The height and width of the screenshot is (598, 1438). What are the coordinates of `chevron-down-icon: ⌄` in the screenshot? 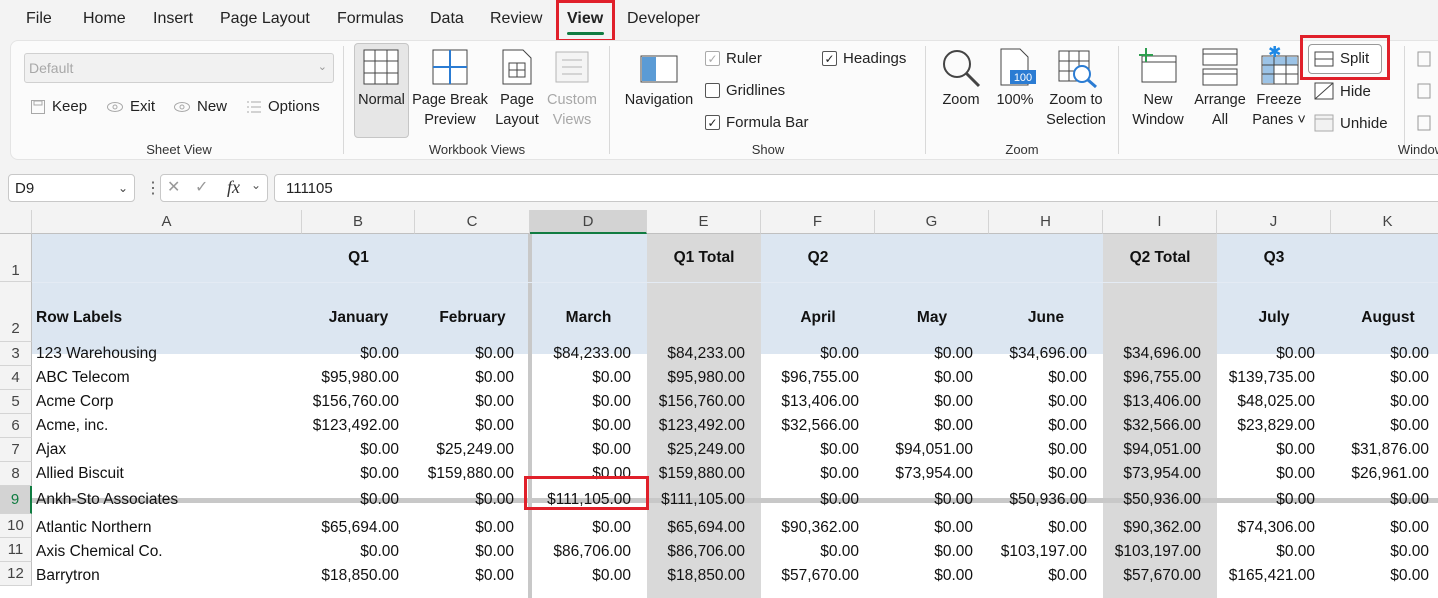 It's located at (256, 185).